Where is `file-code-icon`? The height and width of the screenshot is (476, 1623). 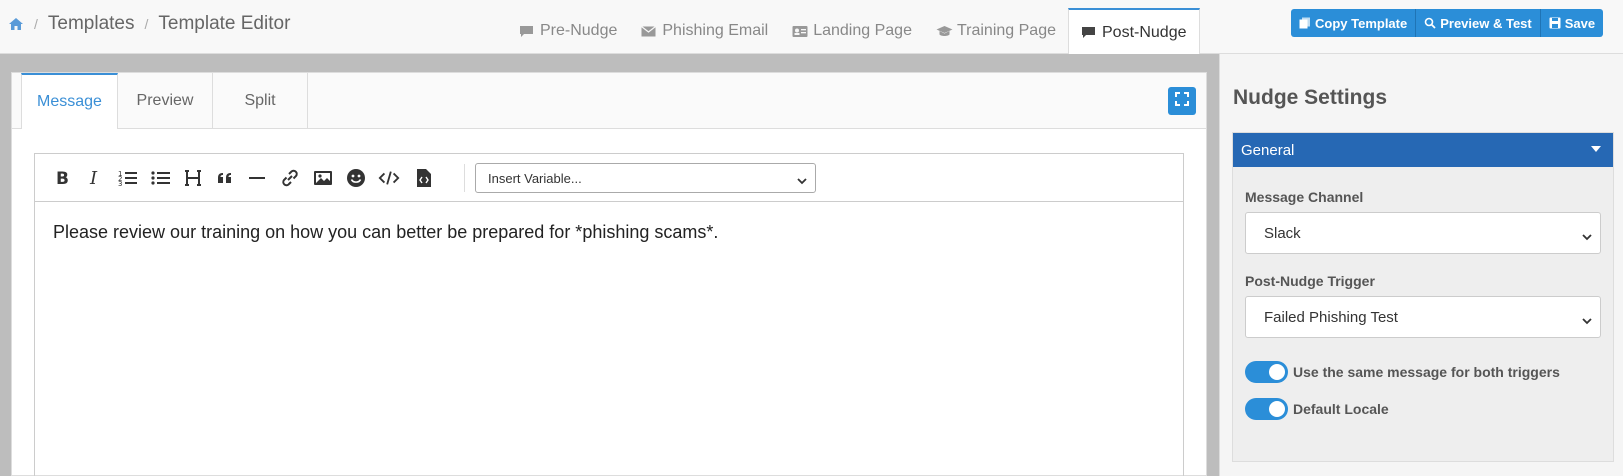
file-code-icon is located at coordinates (424, 178).